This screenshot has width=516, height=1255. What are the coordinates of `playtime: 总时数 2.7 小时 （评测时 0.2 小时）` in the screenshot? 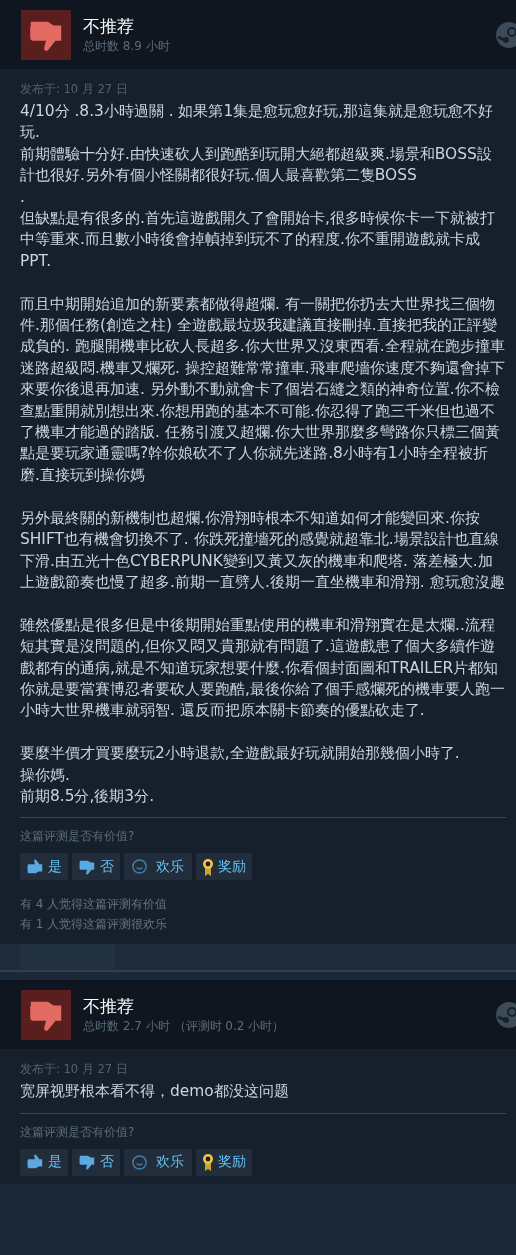 It's located at (184, 1027).